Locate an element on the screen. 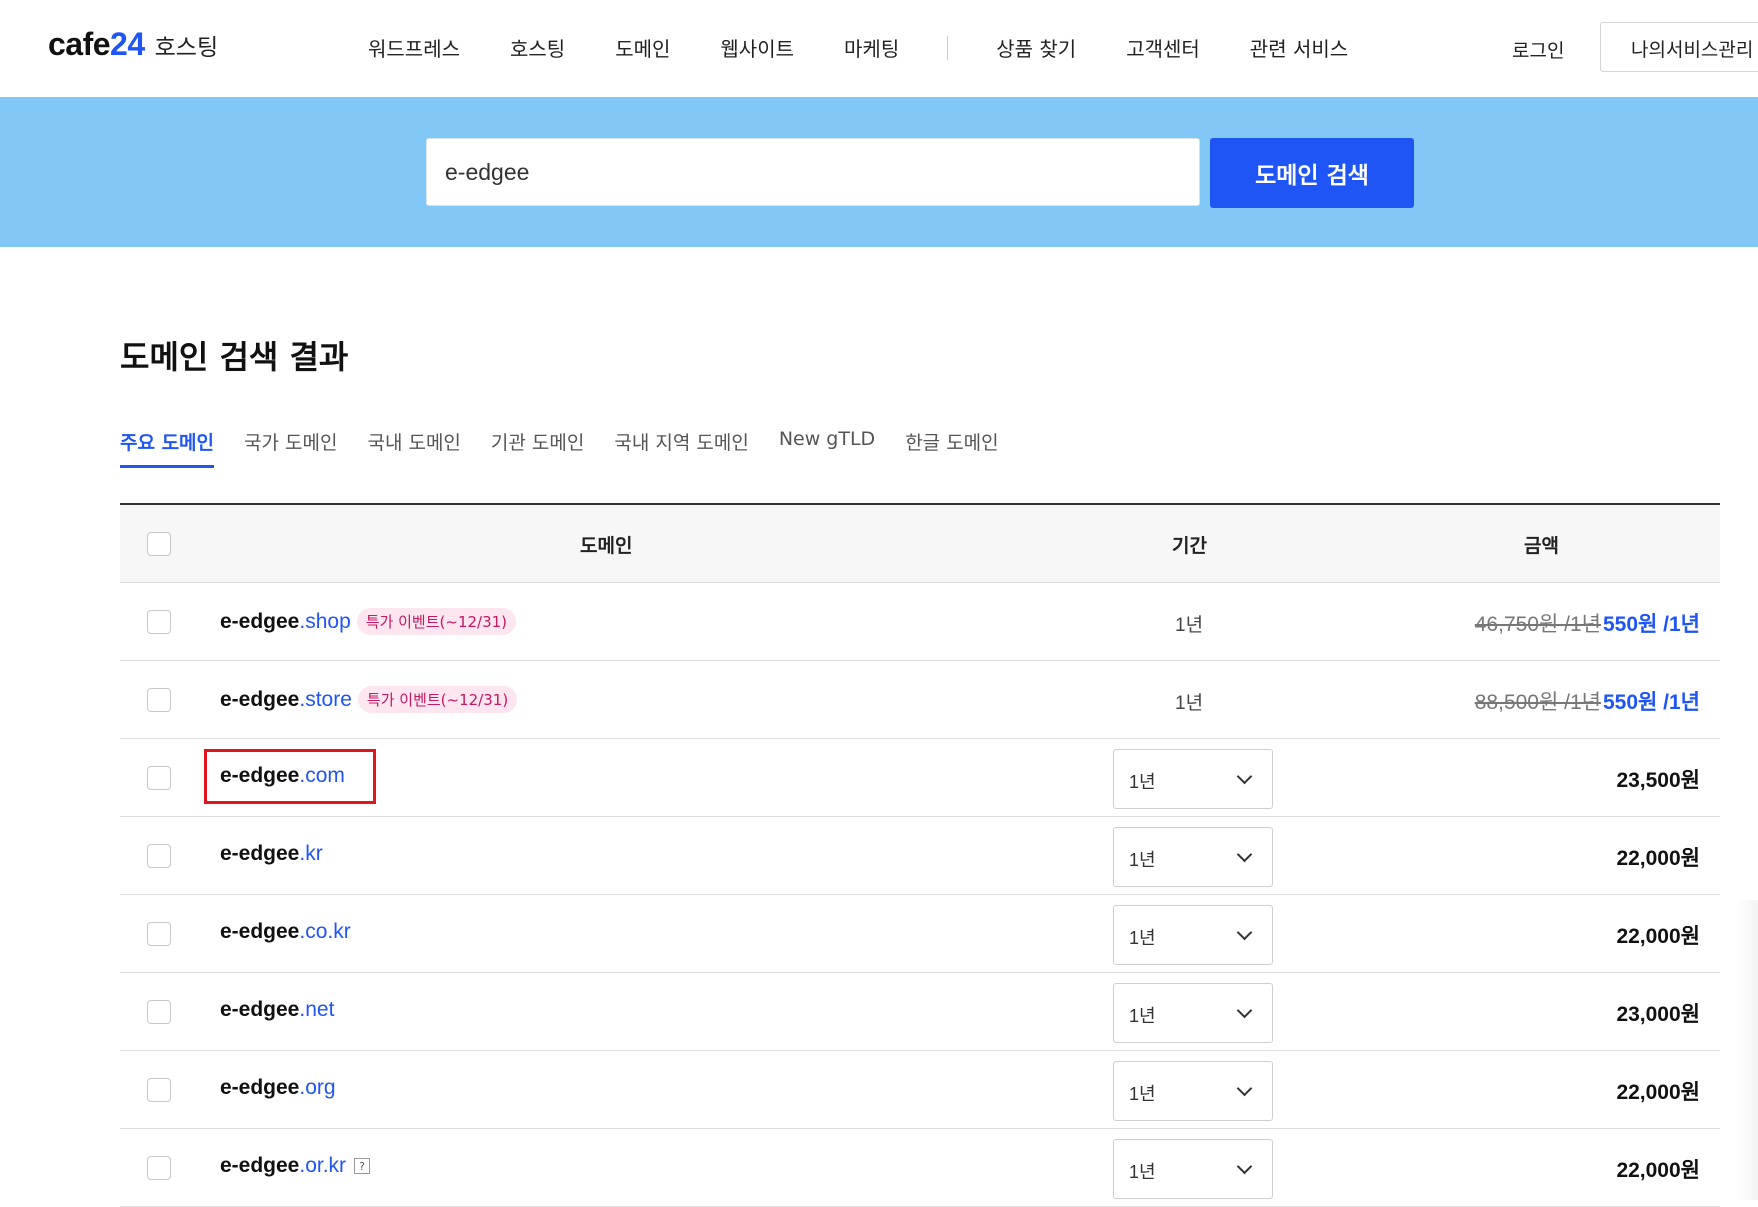  tab-korean-domain: 한글 도메인 is located at coordinates (951, 448).